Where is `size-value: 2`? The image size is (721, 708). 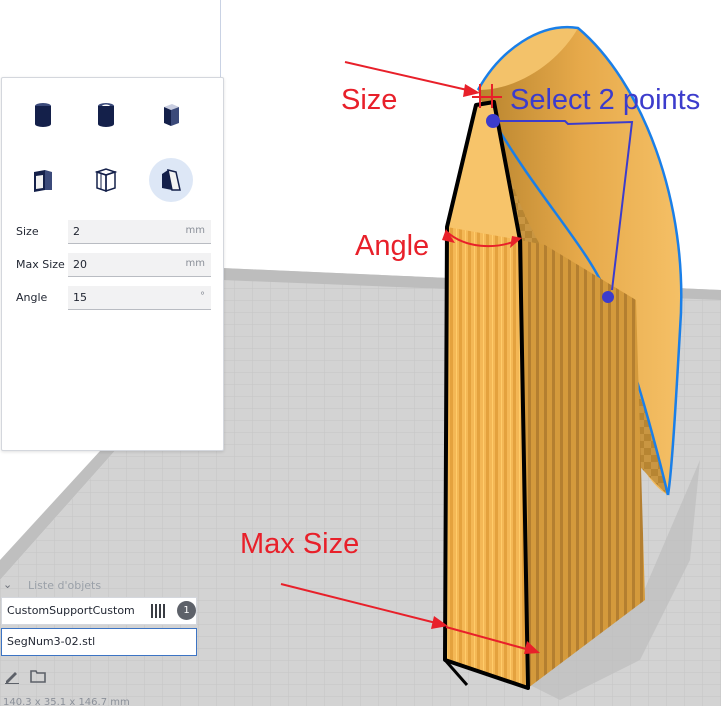 size-value: 2 is located at coordinates (76, 231).